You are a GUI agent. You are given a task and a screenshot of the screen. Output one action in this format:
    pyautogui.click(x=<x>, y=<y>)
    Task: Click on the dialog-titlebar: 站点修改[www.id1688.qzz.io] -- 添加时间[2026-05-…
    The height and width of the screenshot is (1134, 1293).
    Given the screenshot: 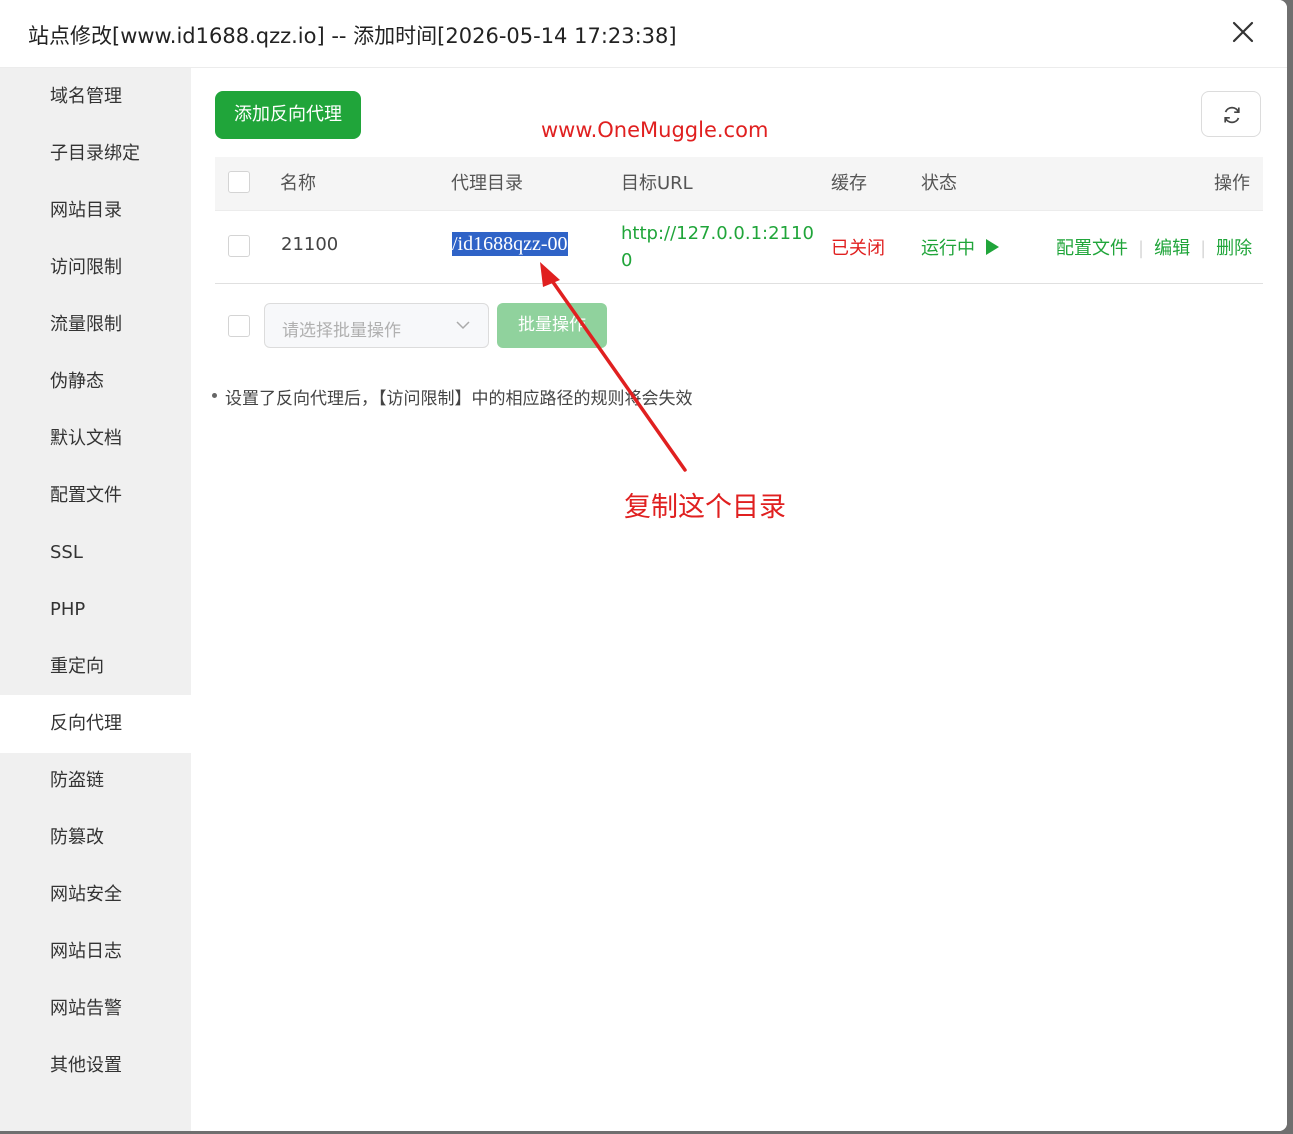 What is the action you would take?
    pyautogui.click(x=643, y=34)
    